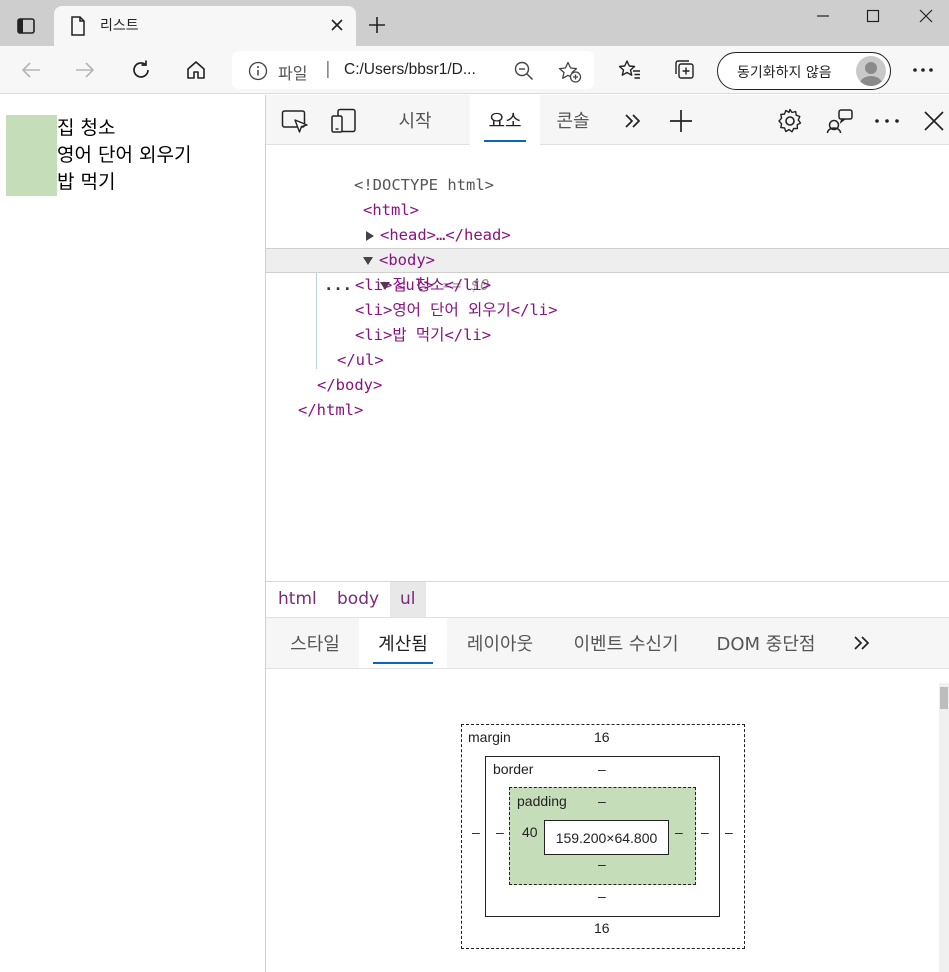 This screenshot has height=972, width=949. What do you see at coordinates (602, 864) in the screenshot?
I see `padding-bottom-value: –` at bounding box center [602, 864].